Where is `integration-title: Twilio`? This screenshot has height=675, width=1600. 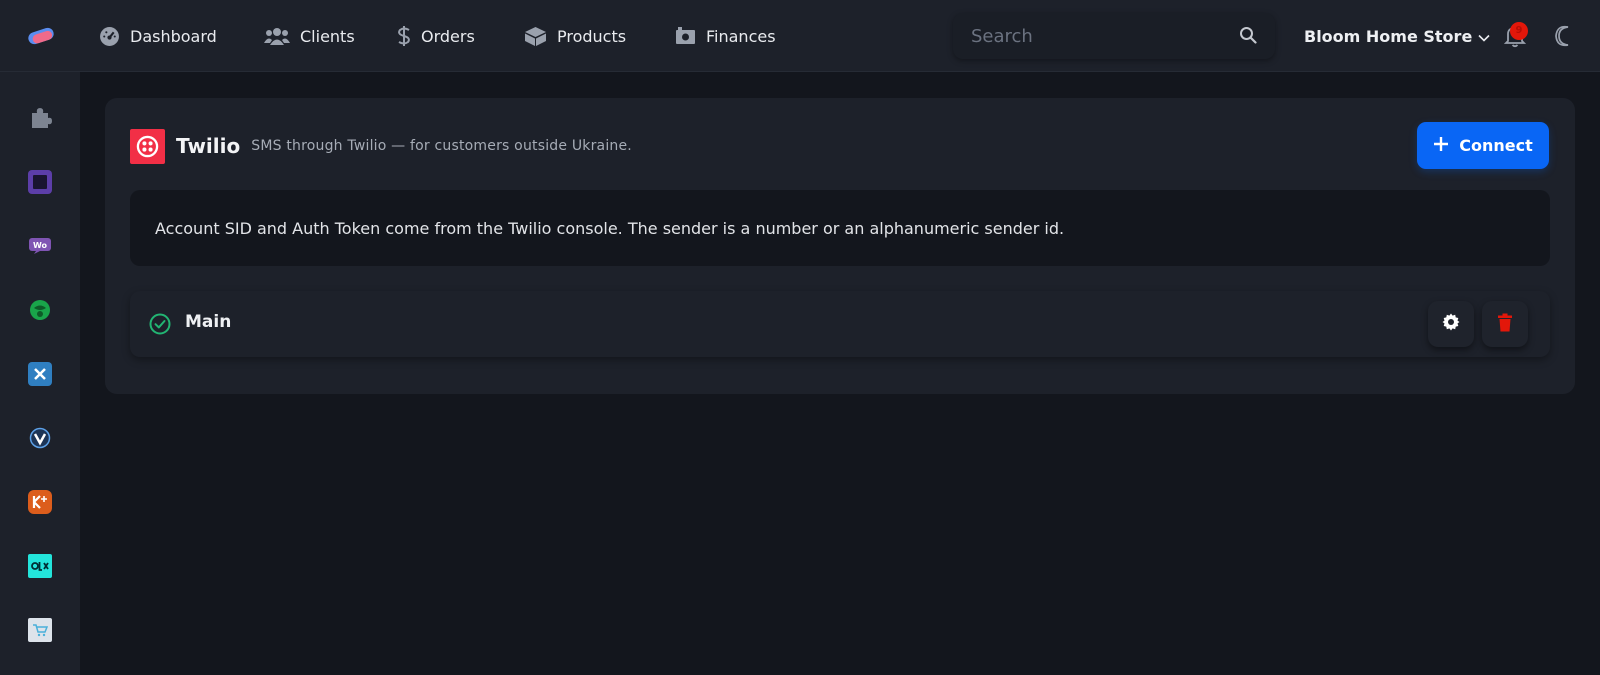 integration-title: Twilio is located at coordinates (208, 146).